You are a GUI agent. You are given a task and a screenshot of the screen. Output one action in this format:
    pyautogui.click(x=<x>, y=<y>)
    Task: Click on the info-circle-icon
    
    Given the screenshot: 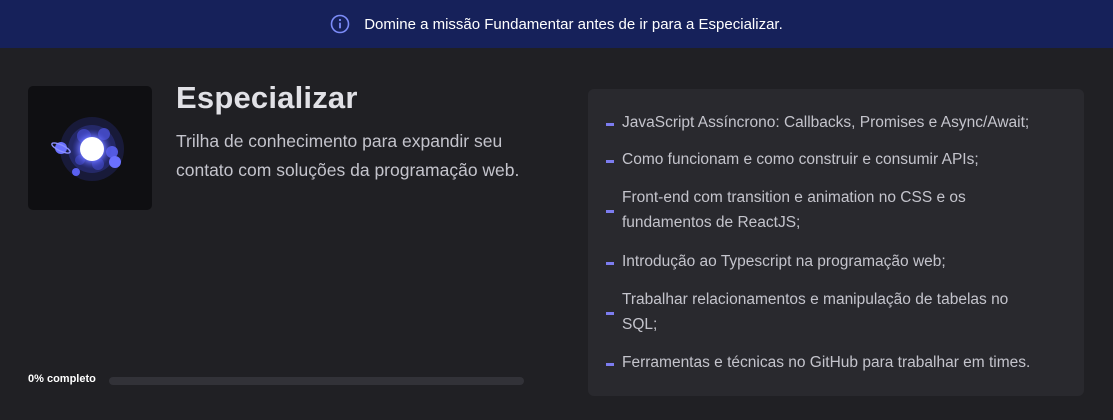 What is the action you would take?
    pyautogui.click(x=340, y=24)
    